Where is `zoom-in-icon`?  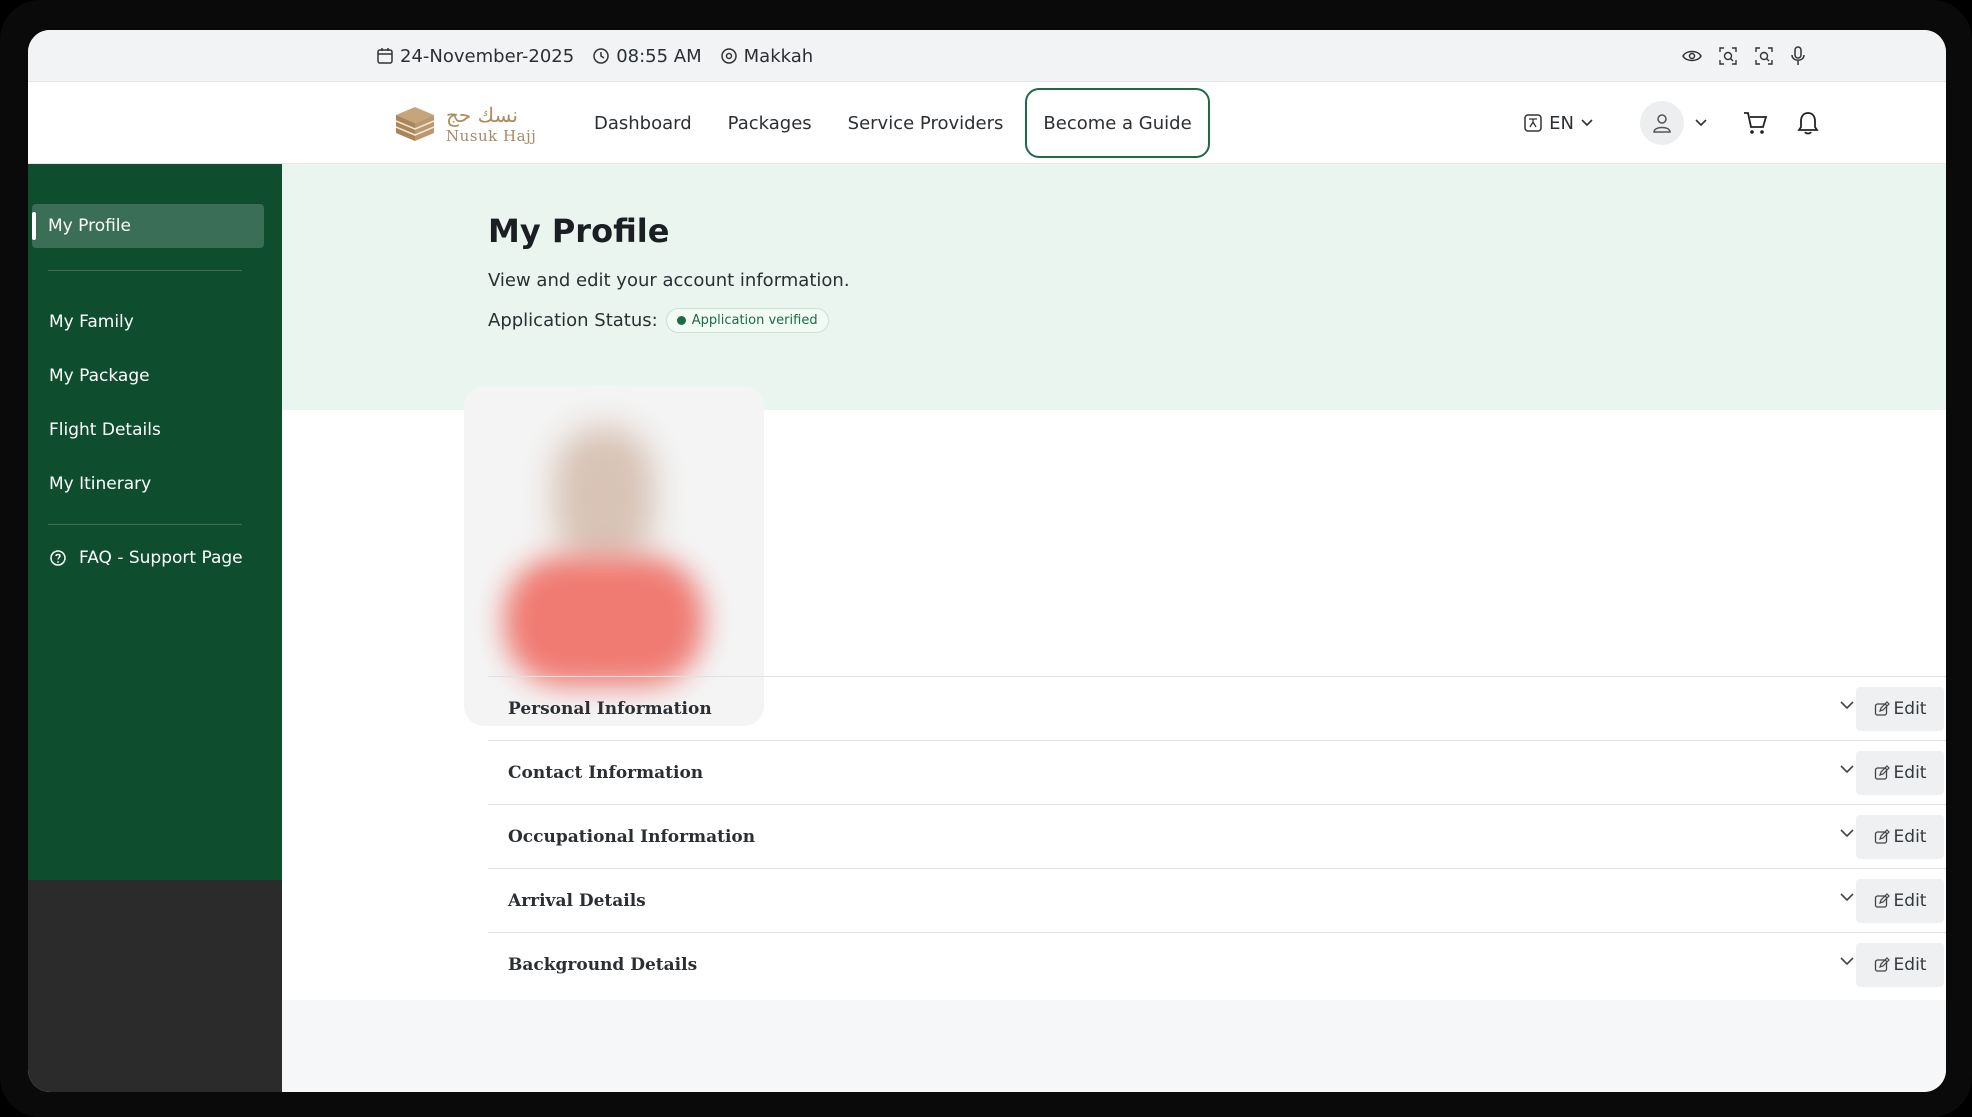
zoom-in-icon is located at coordinates (1728, 56).